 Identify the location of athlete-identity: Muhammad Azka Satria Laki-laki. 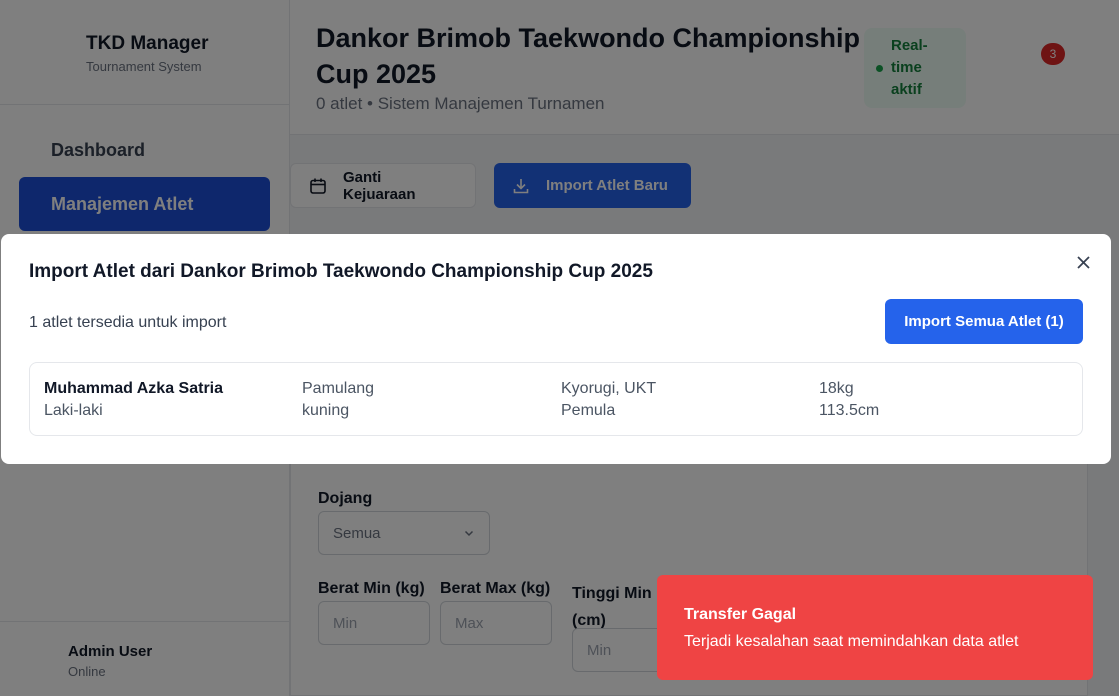
(133, 400).